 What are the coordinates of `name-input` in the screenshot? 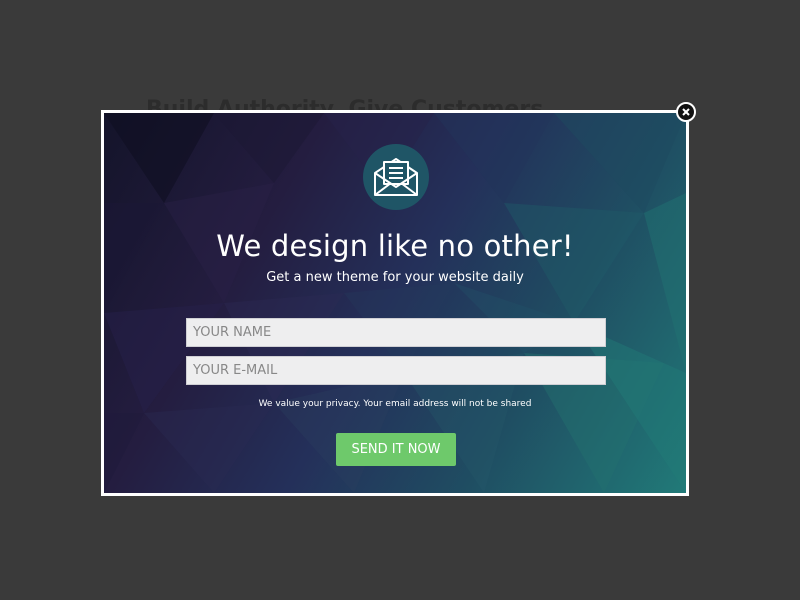 It's located at (396, 332).